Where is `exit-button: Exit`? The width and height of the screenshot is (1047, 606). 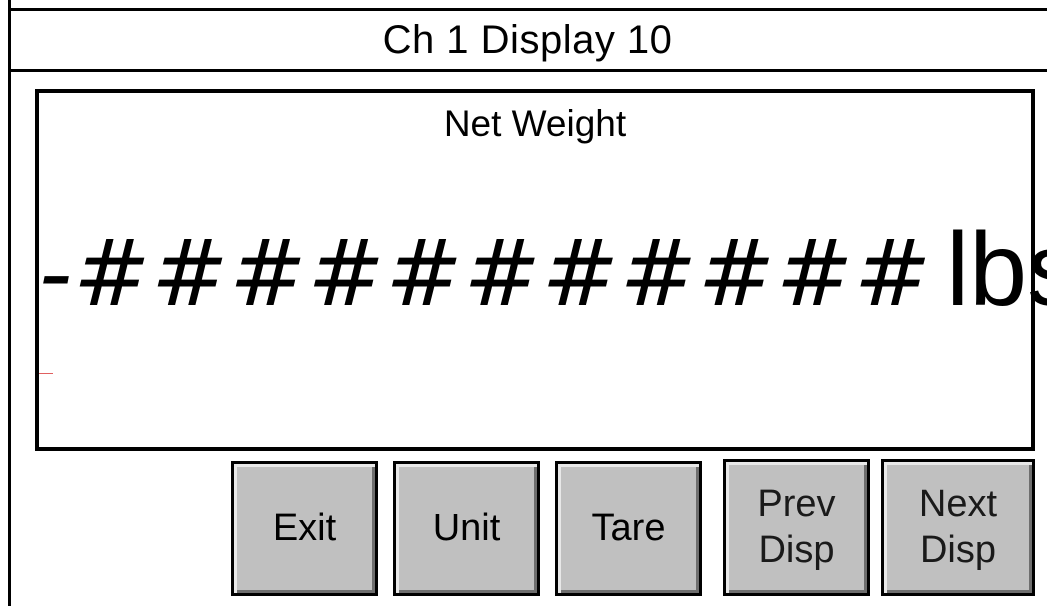
exit-button: Exit is located at coordinates (304, 528).